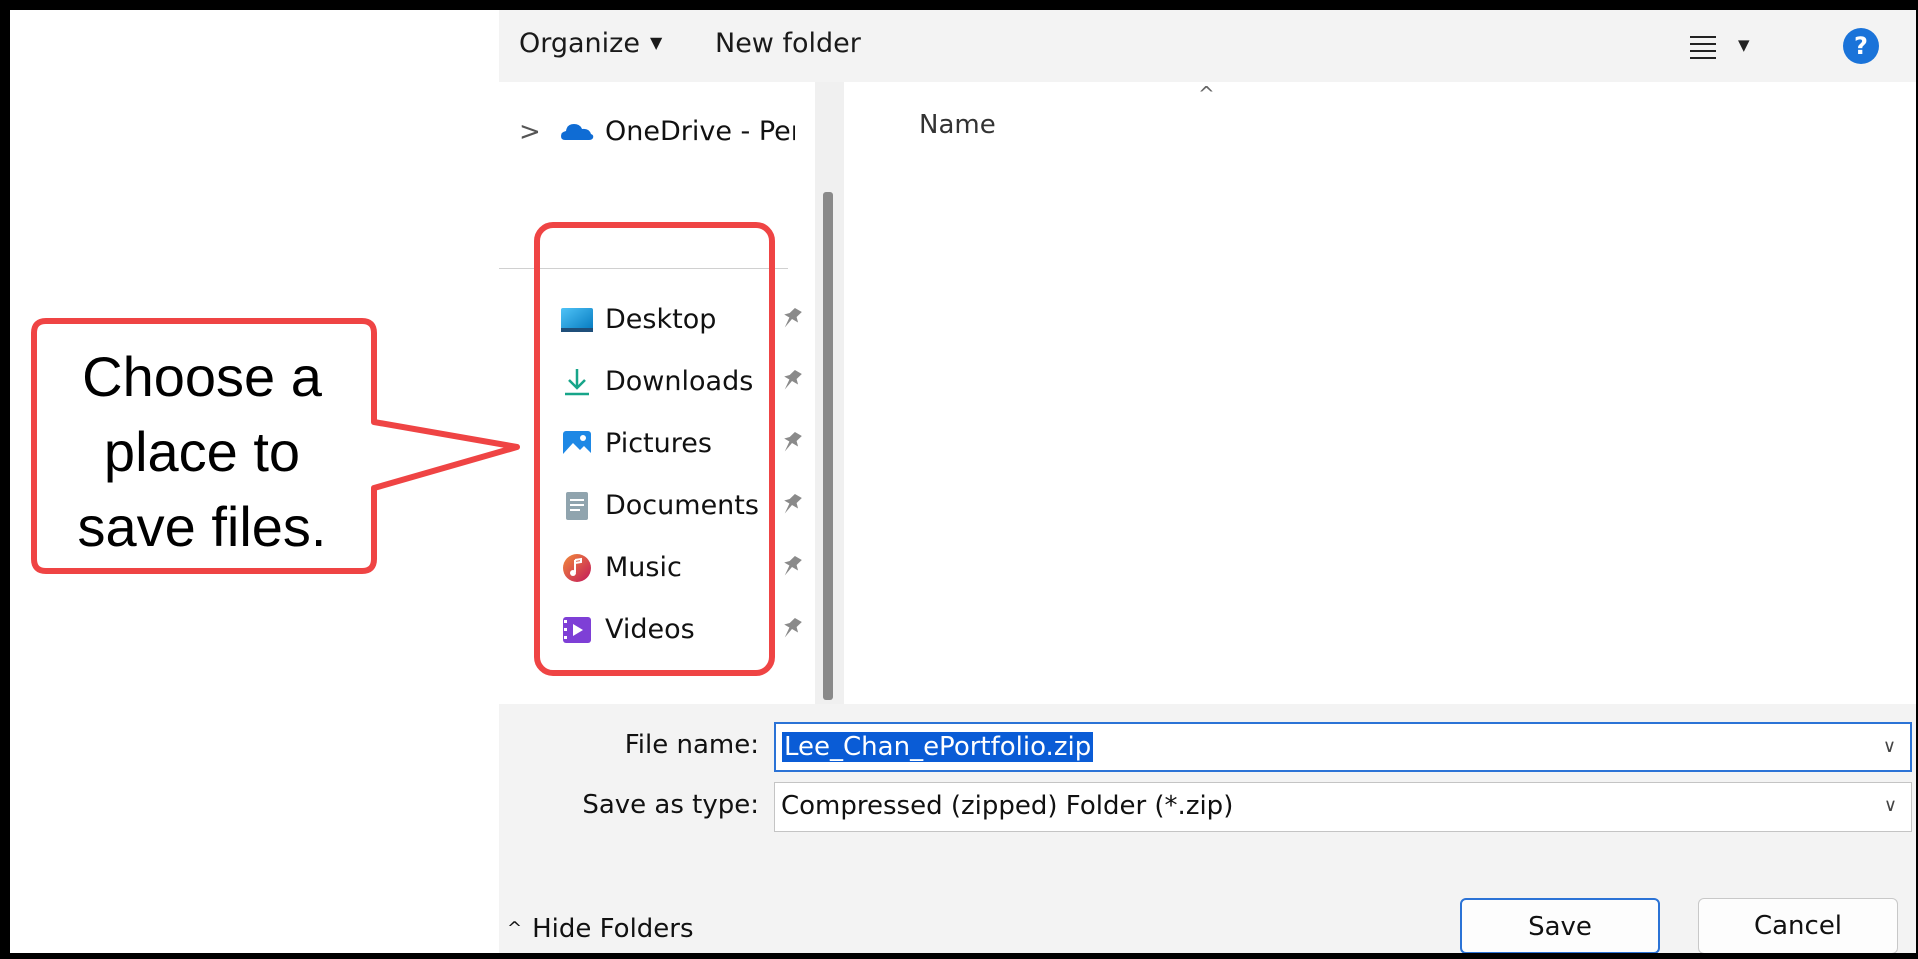 Image resolution: width=1918 pixels, height=959 pixels. I want to click on callout-line: place to, so click(202, 451).